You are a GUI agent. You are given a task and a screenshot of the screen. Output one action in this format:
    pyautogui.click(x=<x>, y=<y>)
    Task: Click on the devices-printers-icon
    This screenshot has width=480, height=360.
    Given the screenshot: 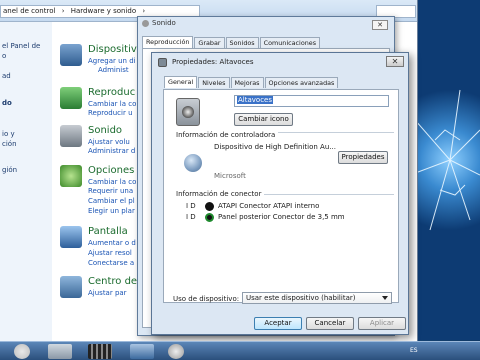 What is the action you would take?
    pyautogui.click(x=71, y=55)
    